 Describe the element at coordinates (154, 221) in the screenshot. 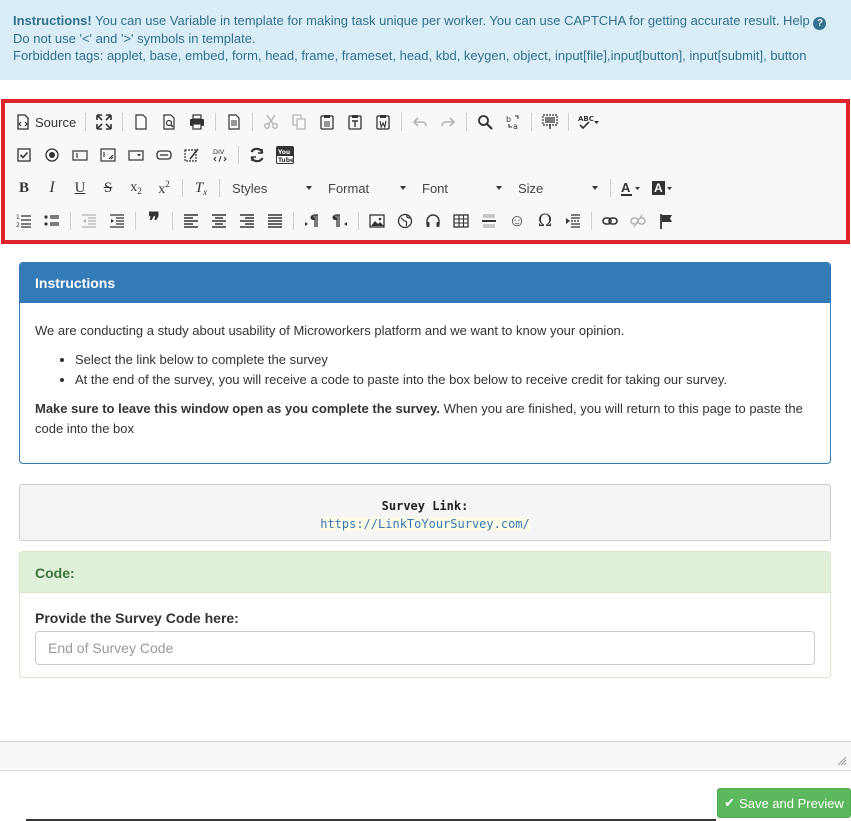

I see `blockquote-button: ❞` at that location.